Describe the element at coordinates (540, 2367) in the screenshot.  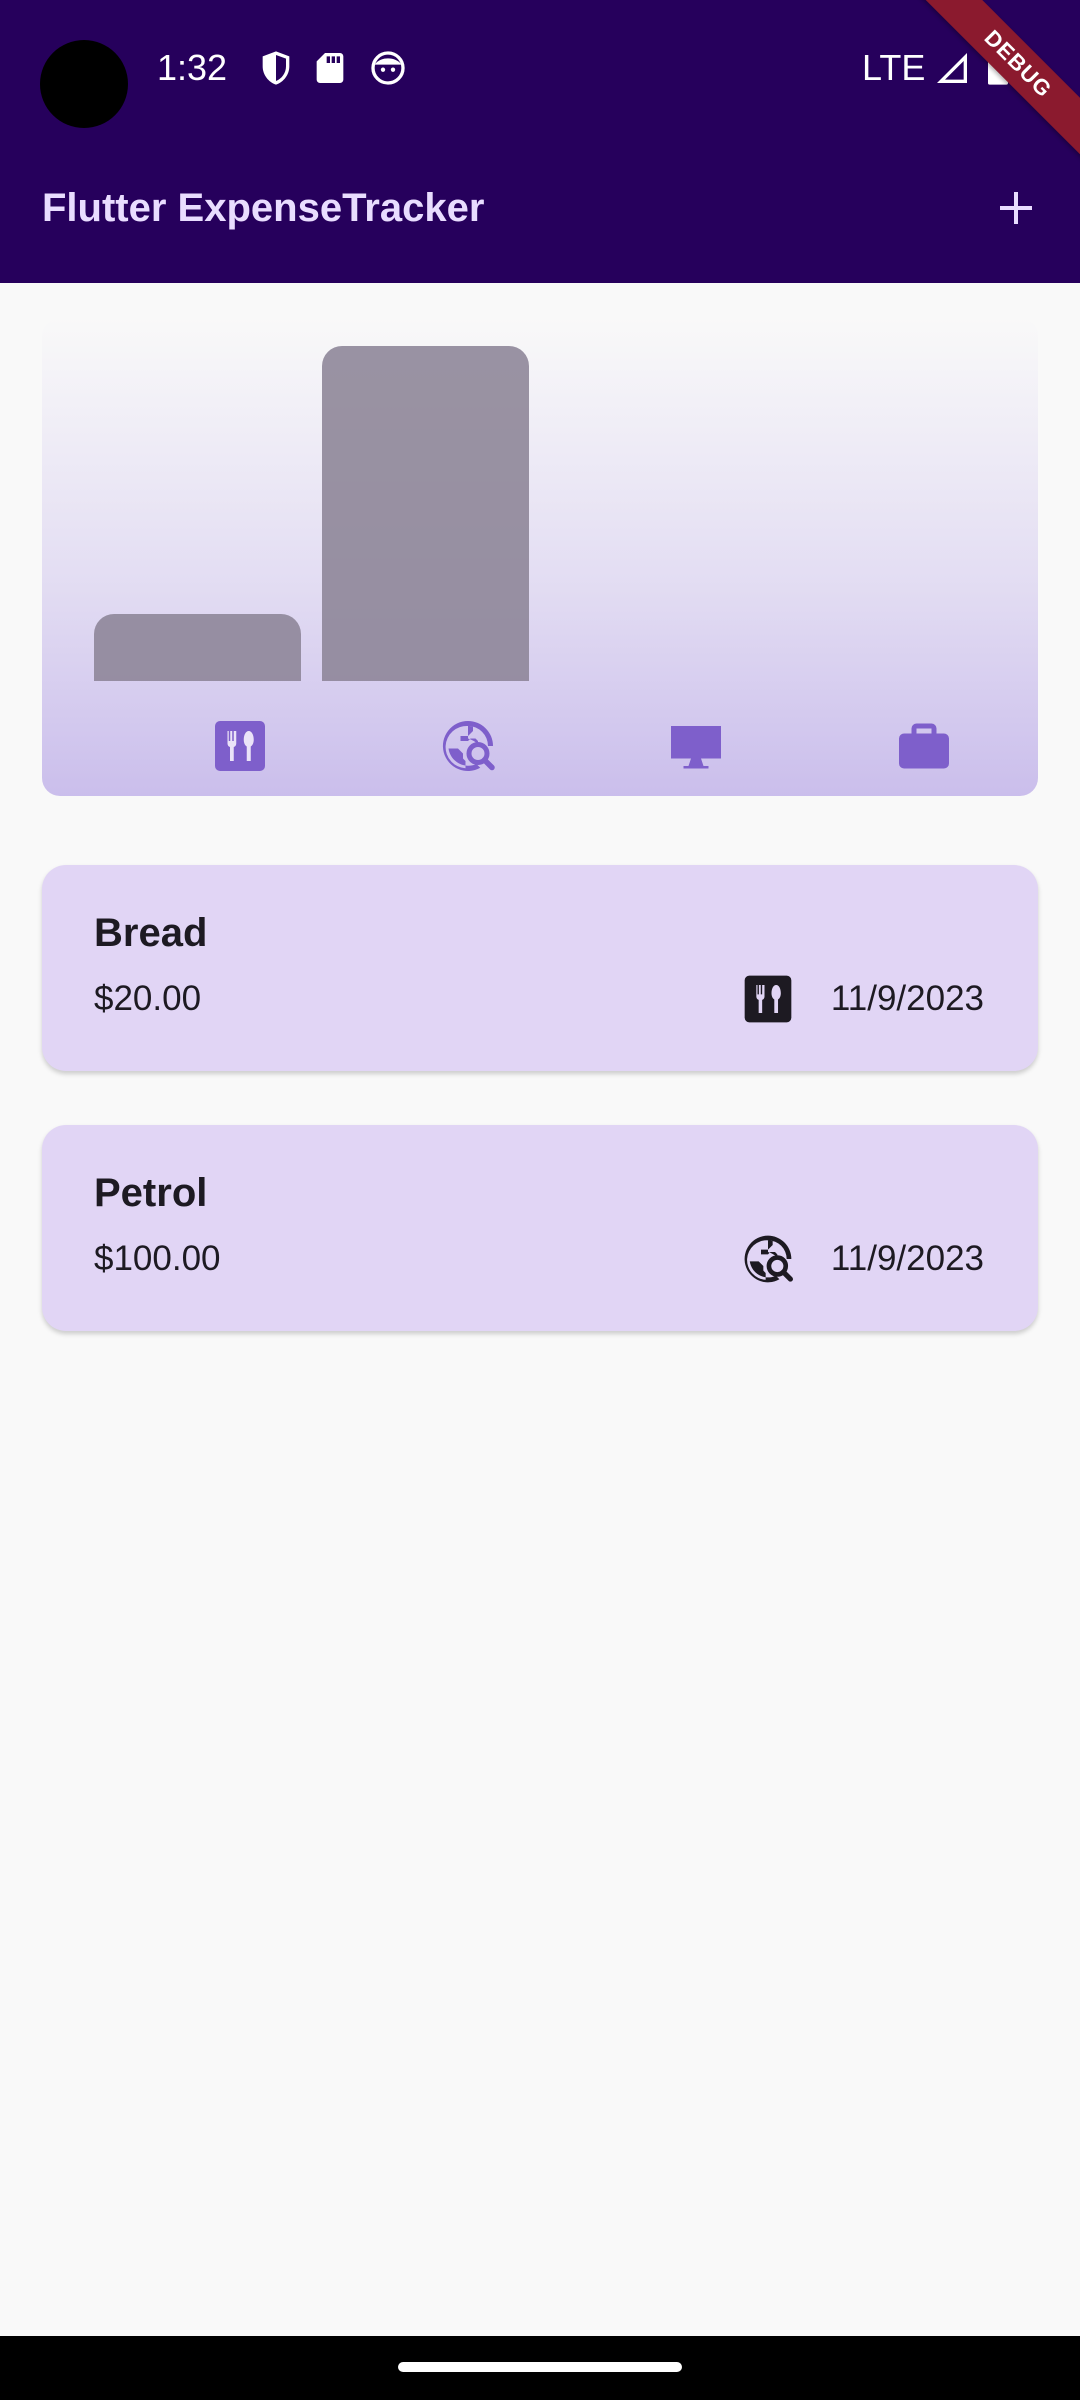
I see `home-indicator` at that location.